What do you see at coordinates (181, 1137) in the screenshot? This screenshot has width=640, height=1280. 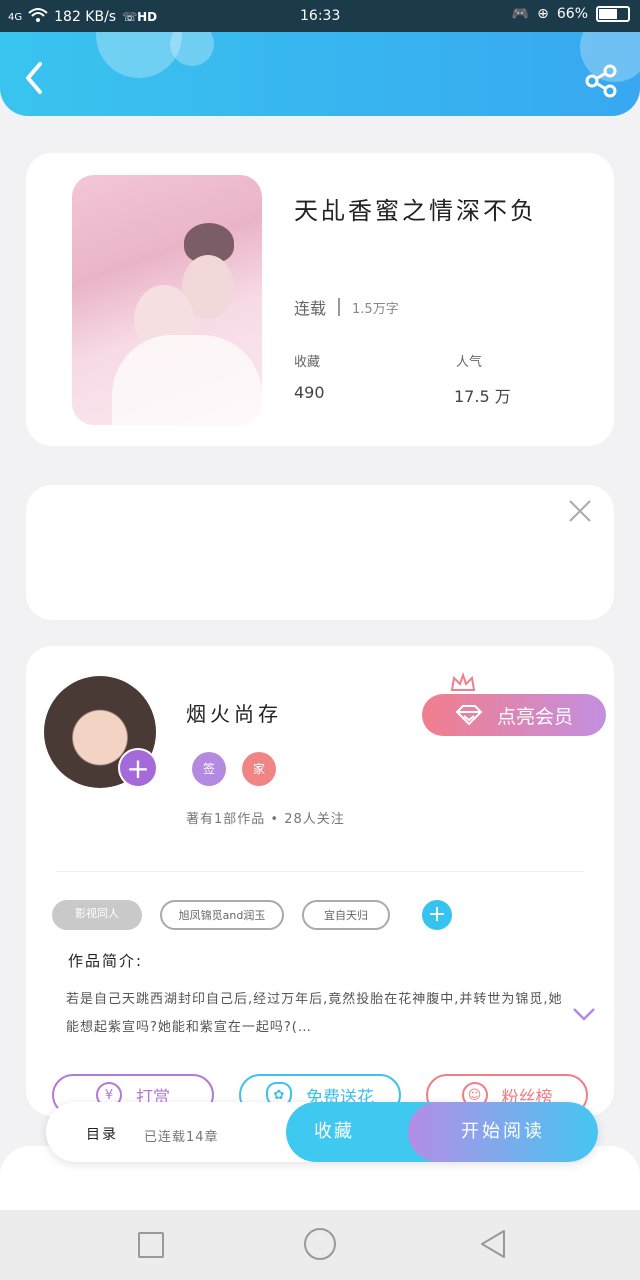 I see `serial-chapter-count: 已连载14章` at bounding box center [181, 1137].